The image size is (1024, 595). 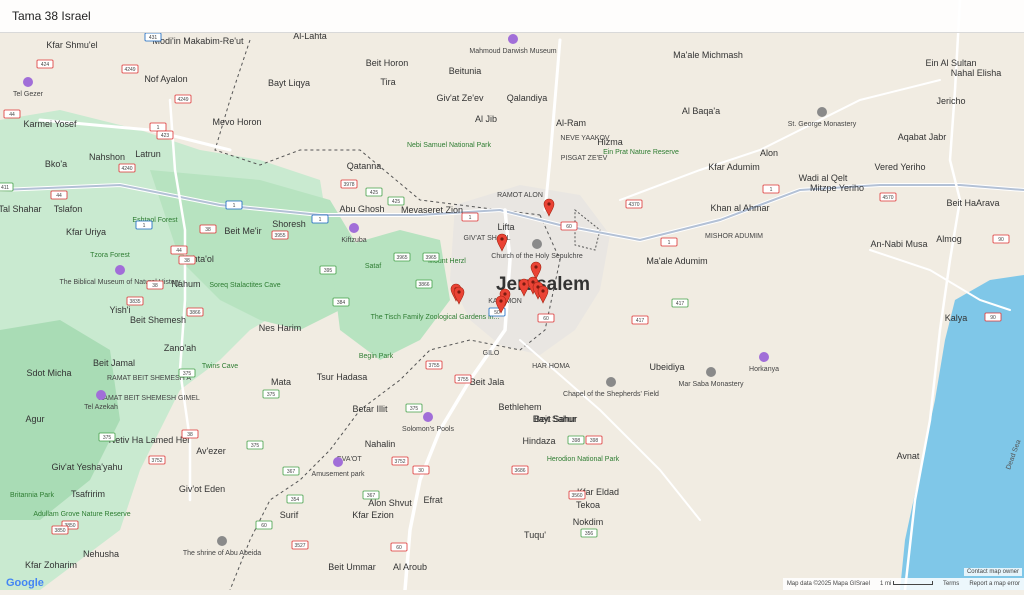 I want to click on city-label: Alon Shvut, so click(x=390, y=503).